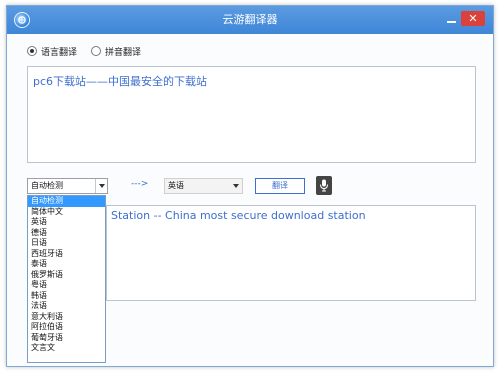 The width and height of the screenshot is (500, 372). Describe the element at coordinates (66, 212) in the screenshot. I see `dropdown-option: 简体中文` at that location.